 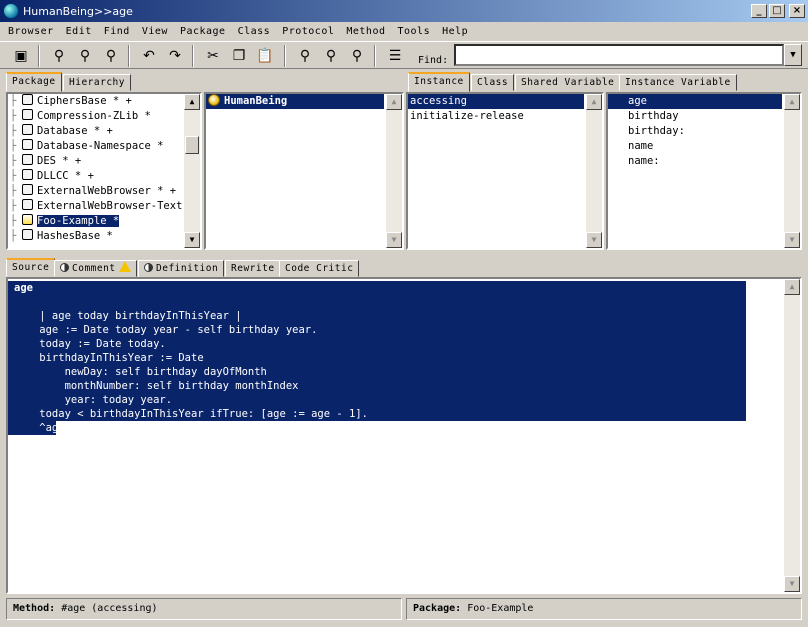 I want to click on tab-source: Source, so click(x=31, y=267).